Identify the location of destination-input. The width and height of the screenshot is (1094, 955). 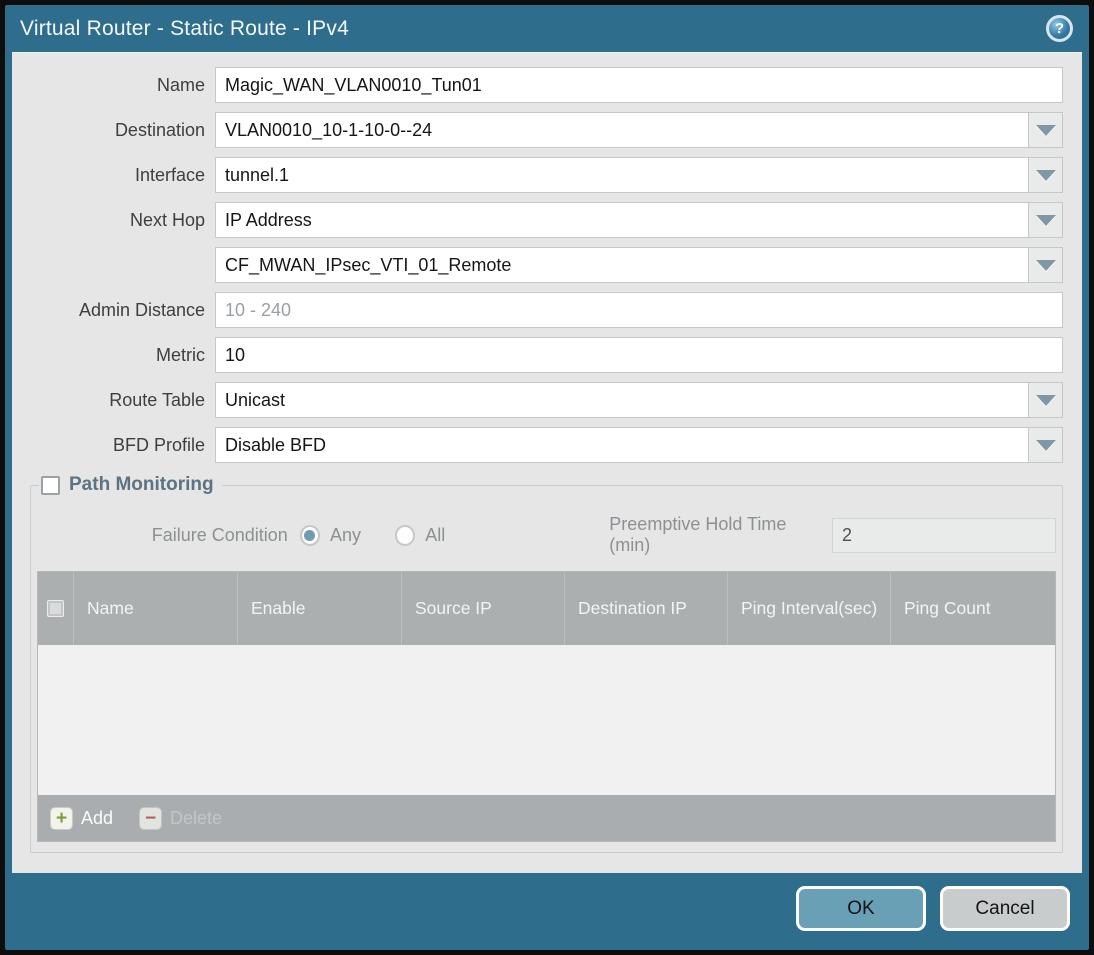
(622, 130).